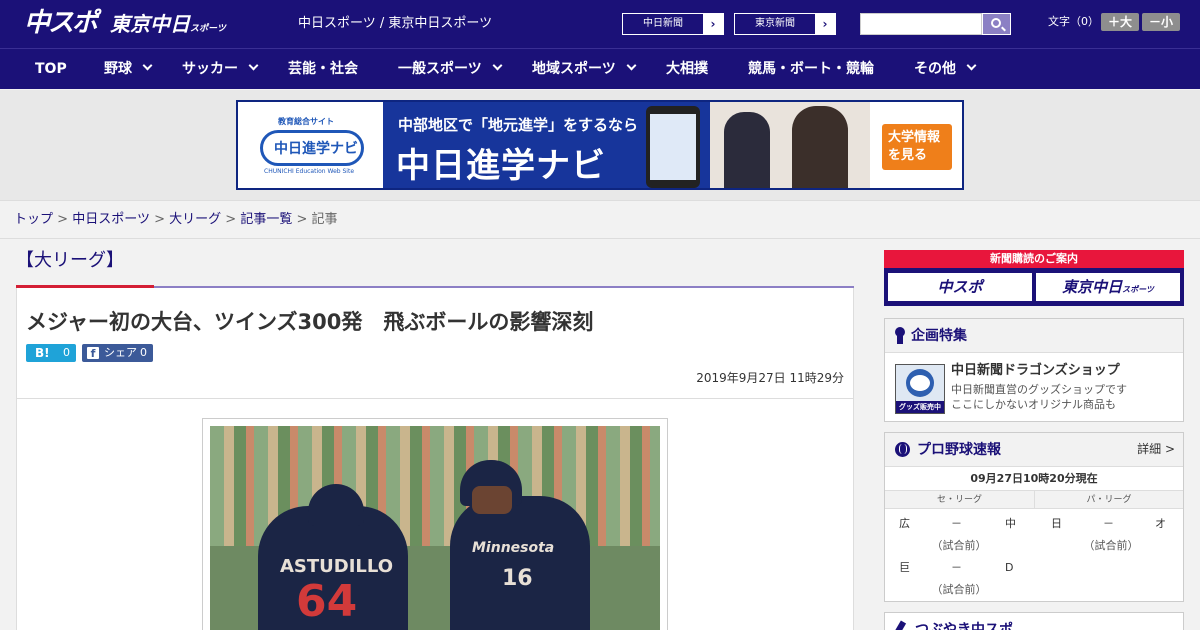  What do you see at coordinates (210, 69) in the screenshot?
I see `nav-item-label: サッカー` at bounding box center [210, 69].